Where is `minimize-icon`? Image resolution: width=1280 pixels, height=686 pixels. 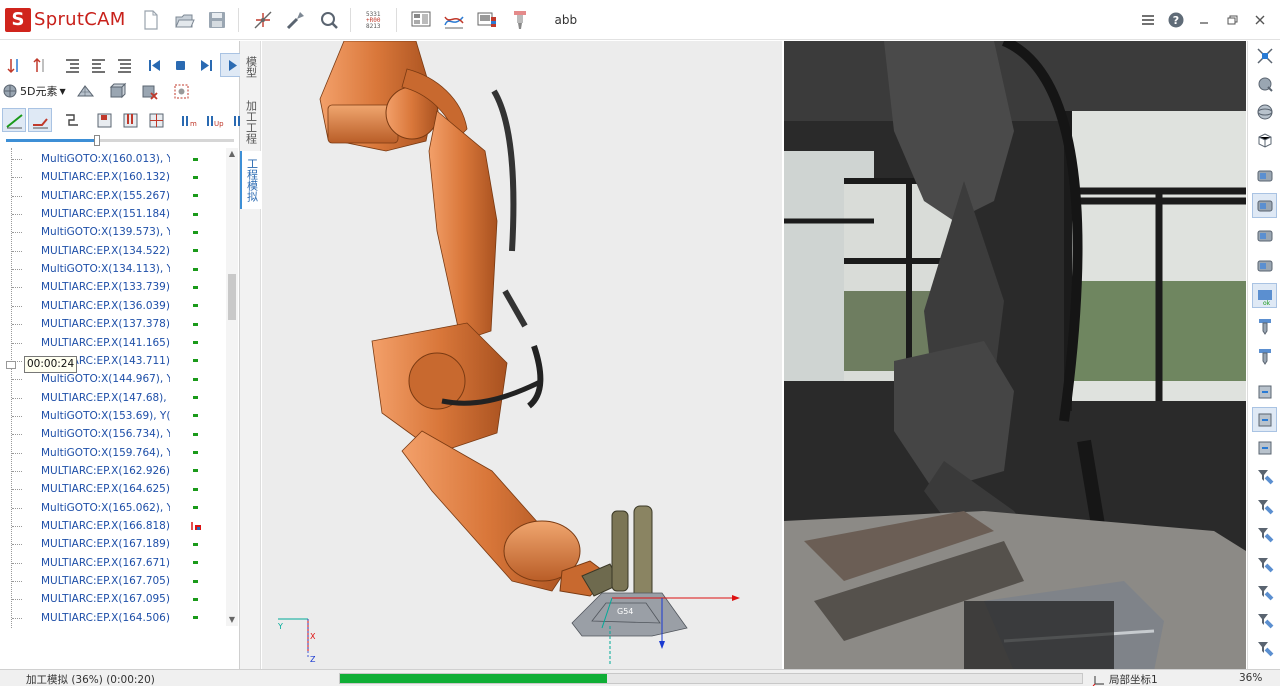
minimize-icon is located at coordinates (1204, 20).